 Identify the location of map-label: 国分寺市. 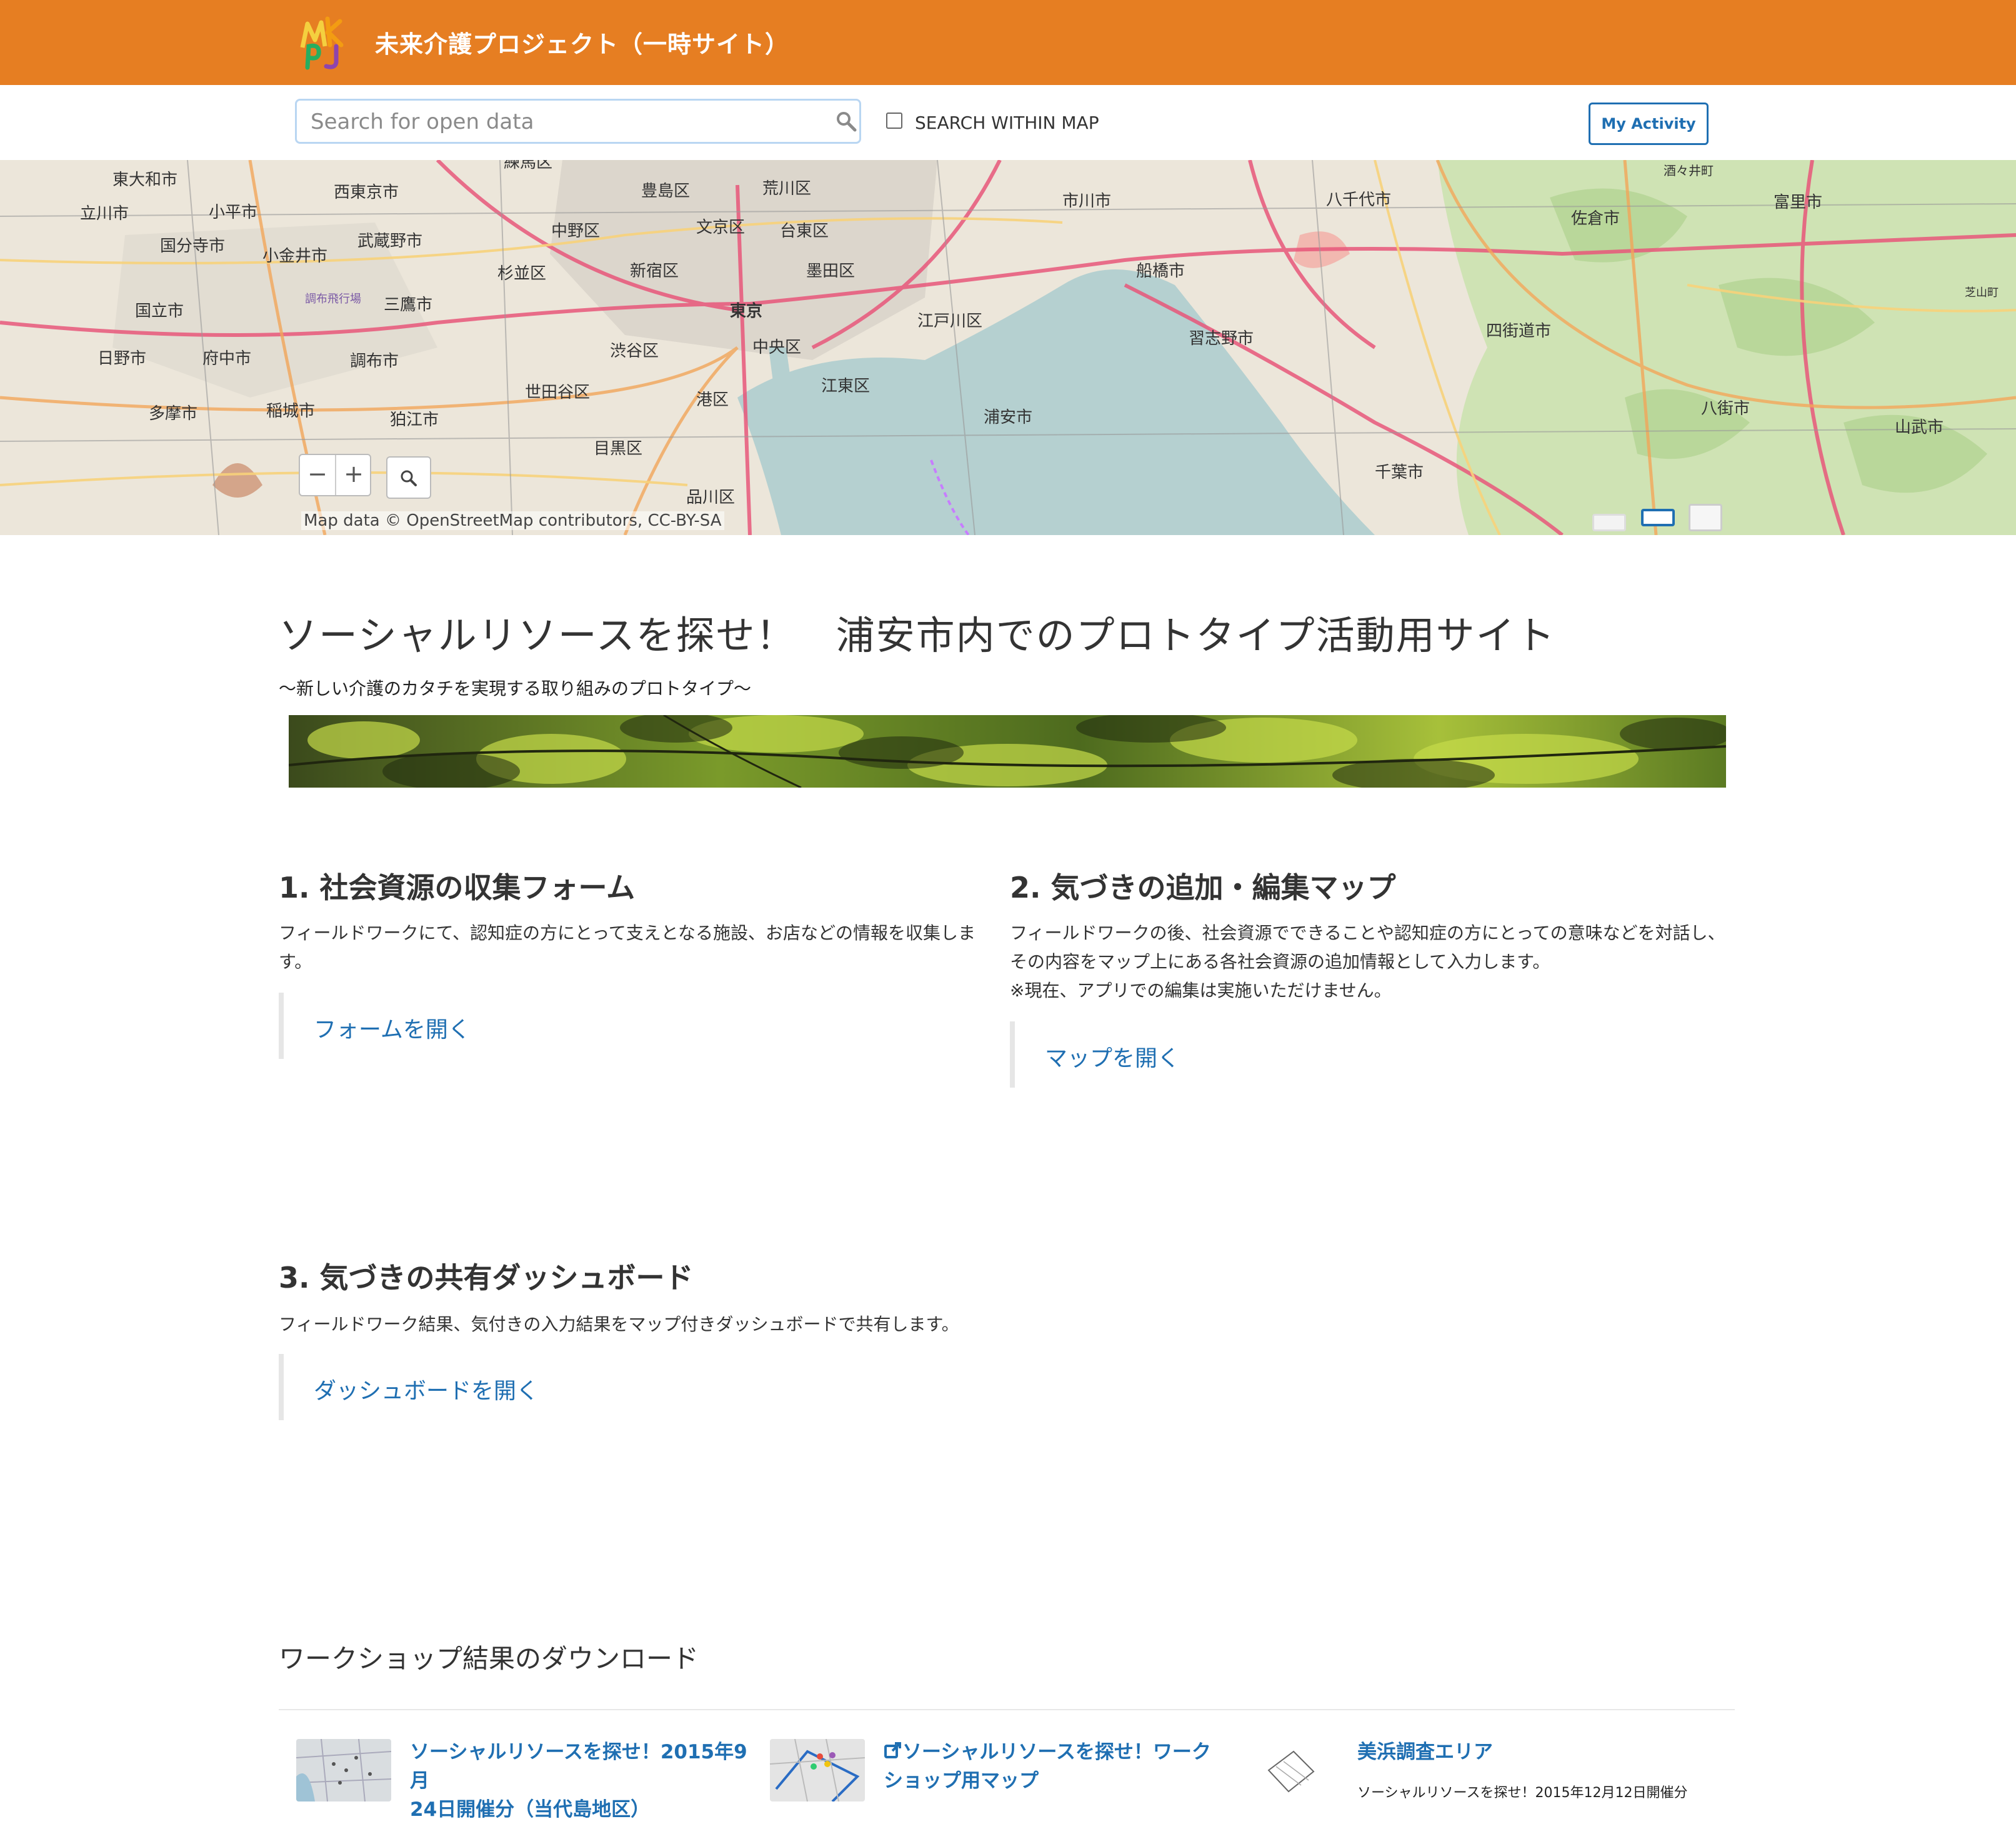
(192, 246).